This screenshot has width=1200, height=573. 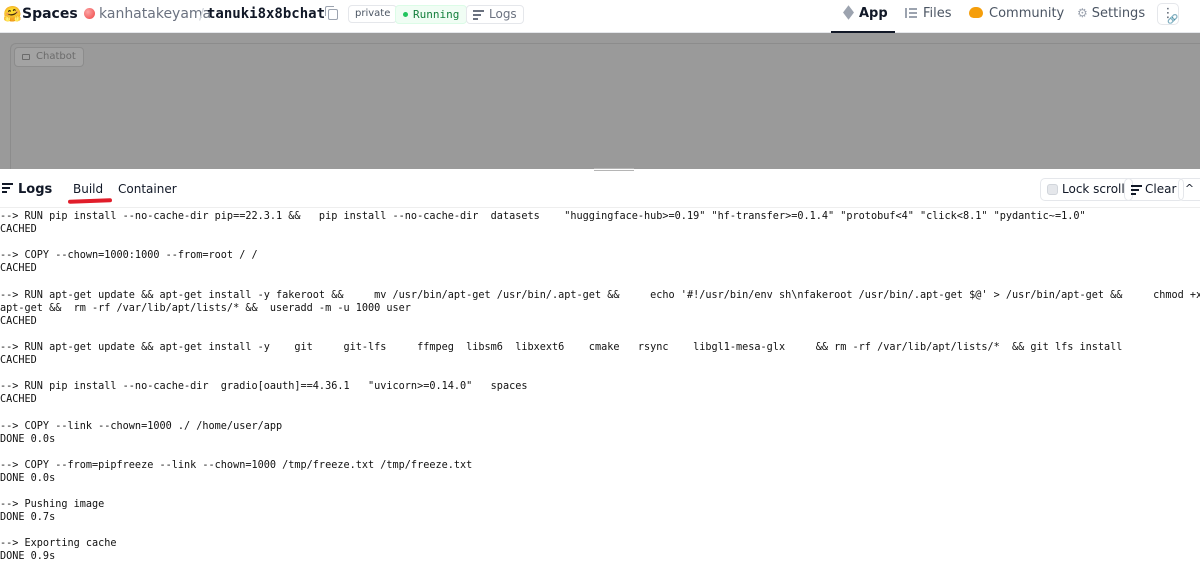 What do you see at coordinates (155, 14) in the screenshot?
I see `owner-link: kanhatakeyama` at bounding box center [155, 14].